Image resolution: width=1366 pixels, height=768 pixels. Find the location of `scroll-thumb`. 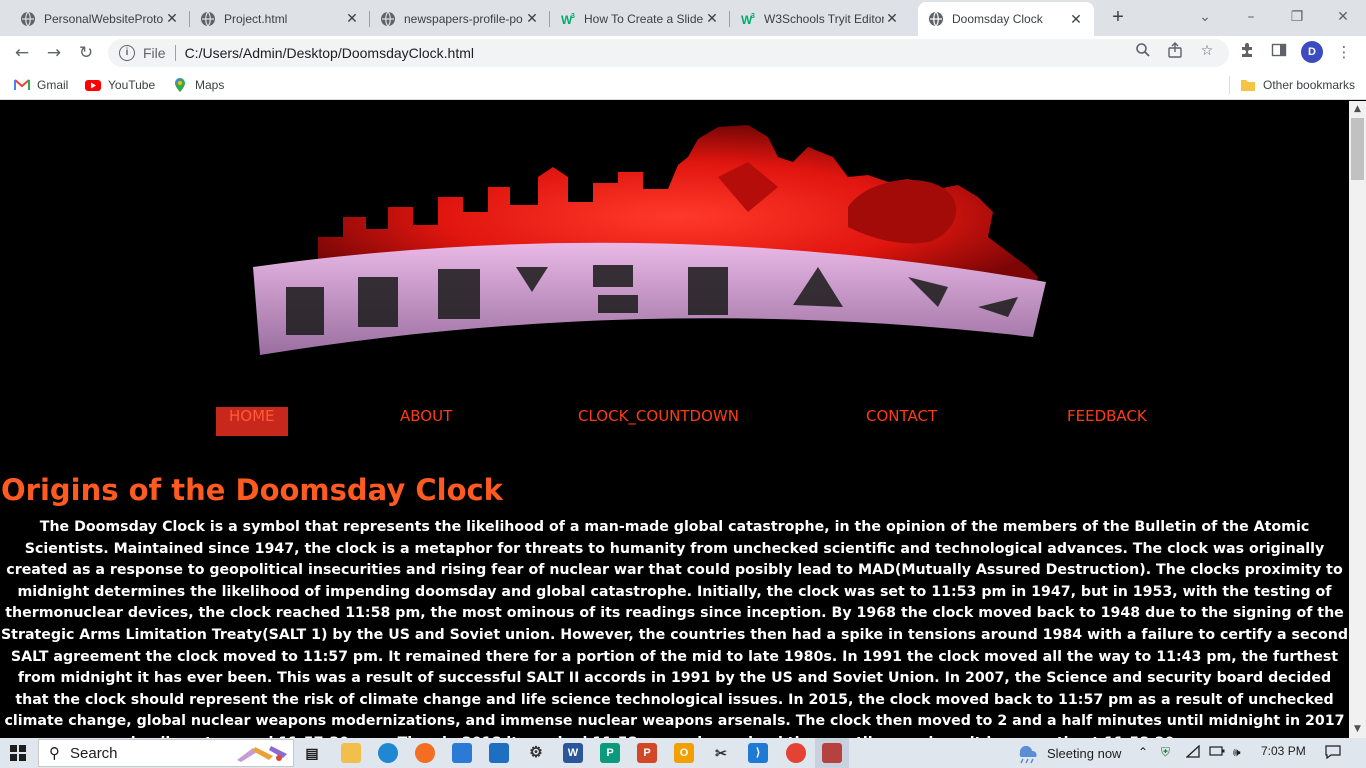

scroll-thumb is located at coordinates (1357, 149).